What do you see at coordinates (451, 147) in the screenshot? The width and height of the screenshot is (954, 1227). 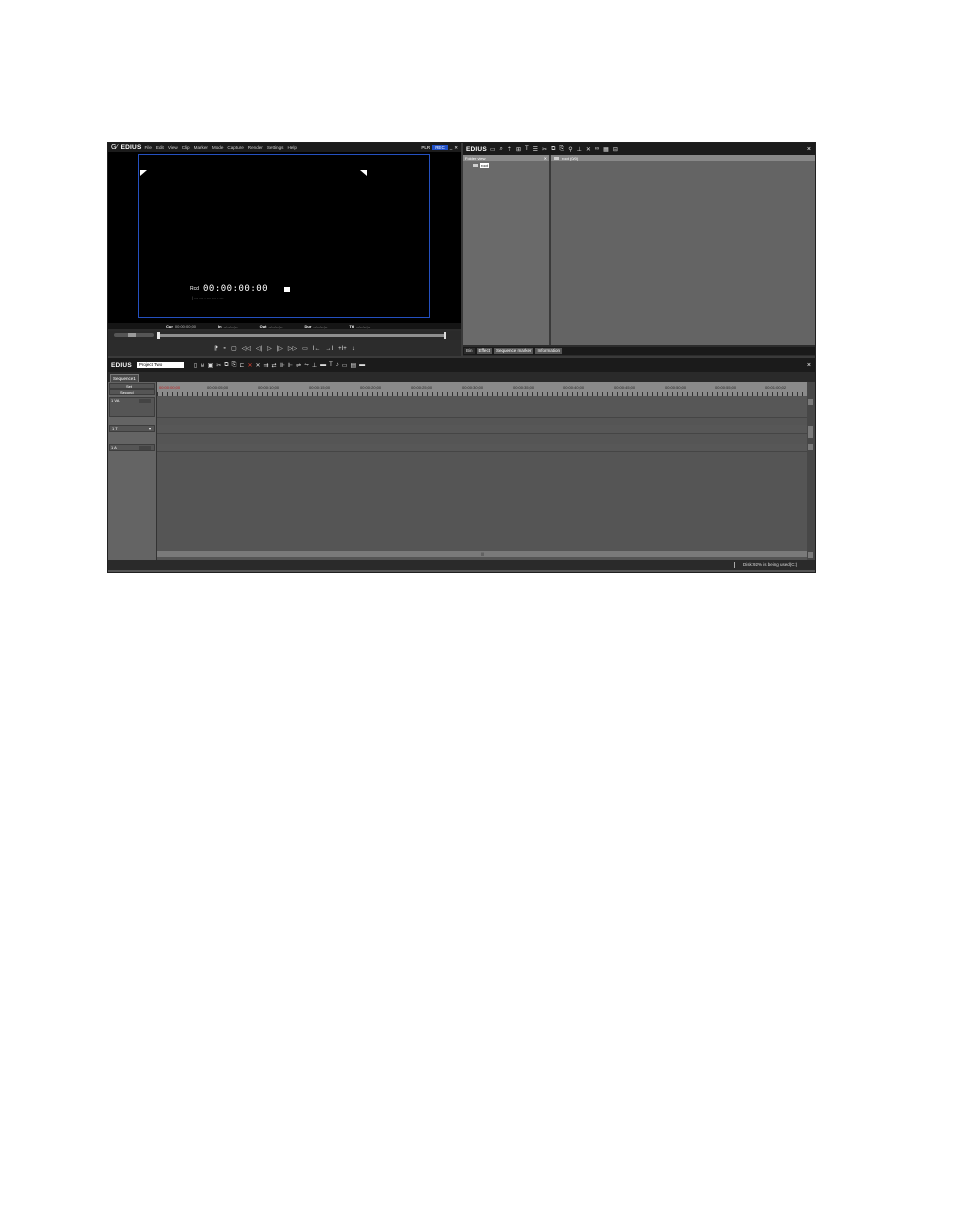 I see `minimize-icon: _` at bounding box center [451, 147].